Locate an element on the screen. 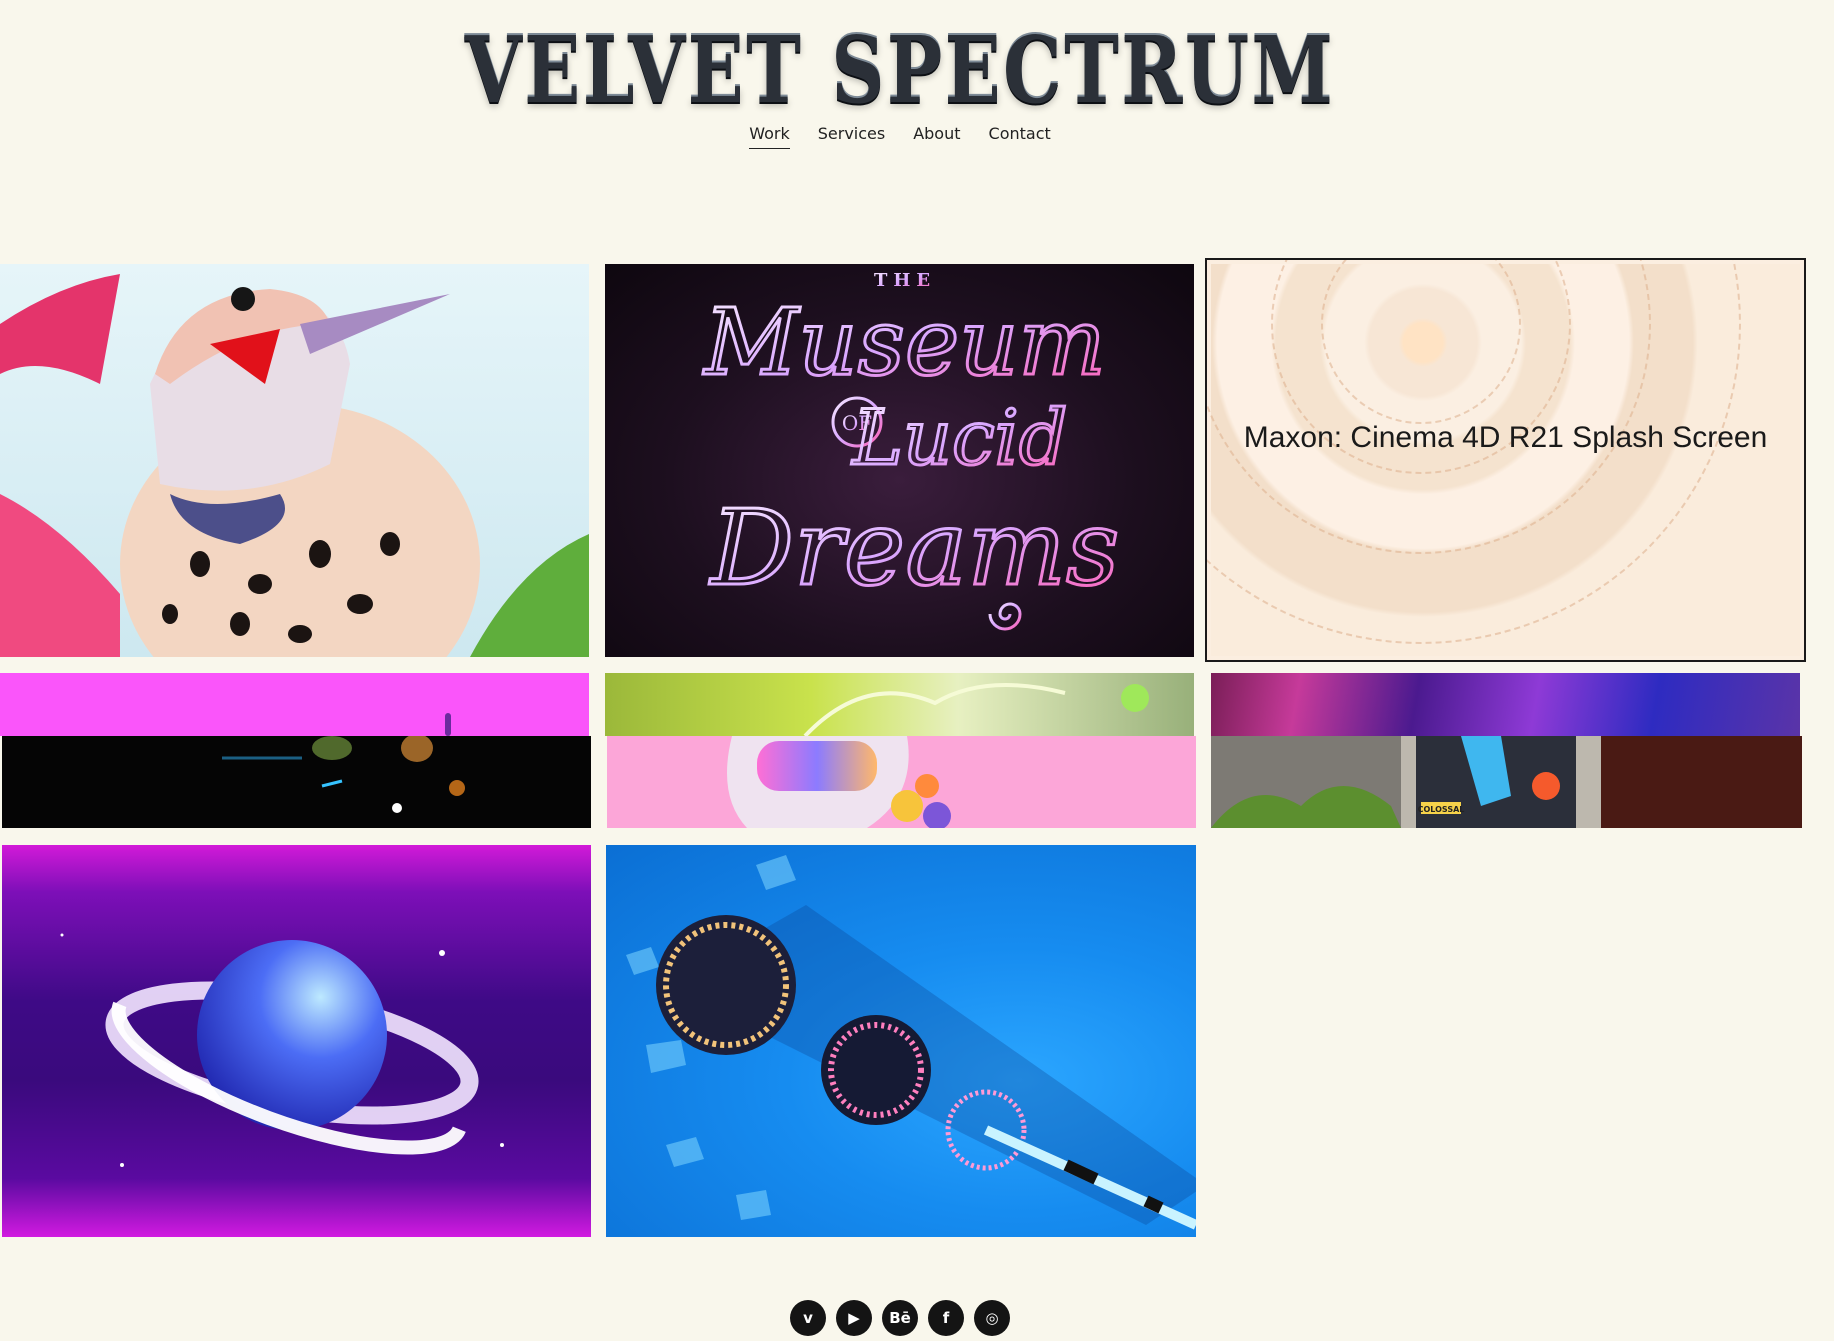  instagram-icon: ◎ is located at coordinates (992, 1318).